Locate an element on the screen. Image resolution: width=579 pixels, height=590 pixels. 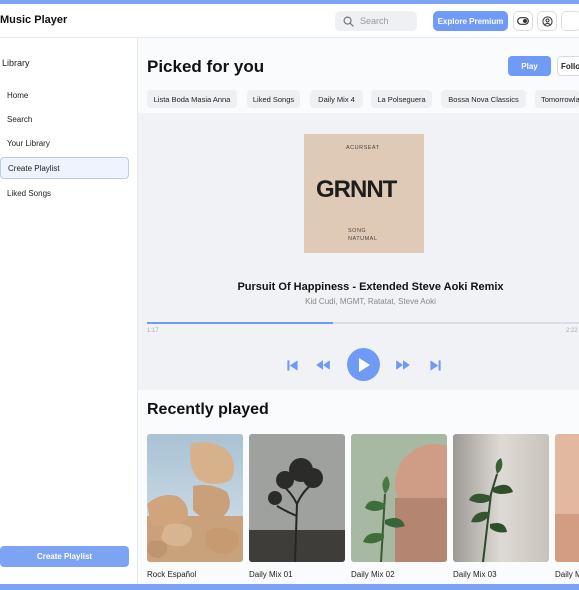
app-header: Music Player Explore Premium is located at coordinates (289, 21).